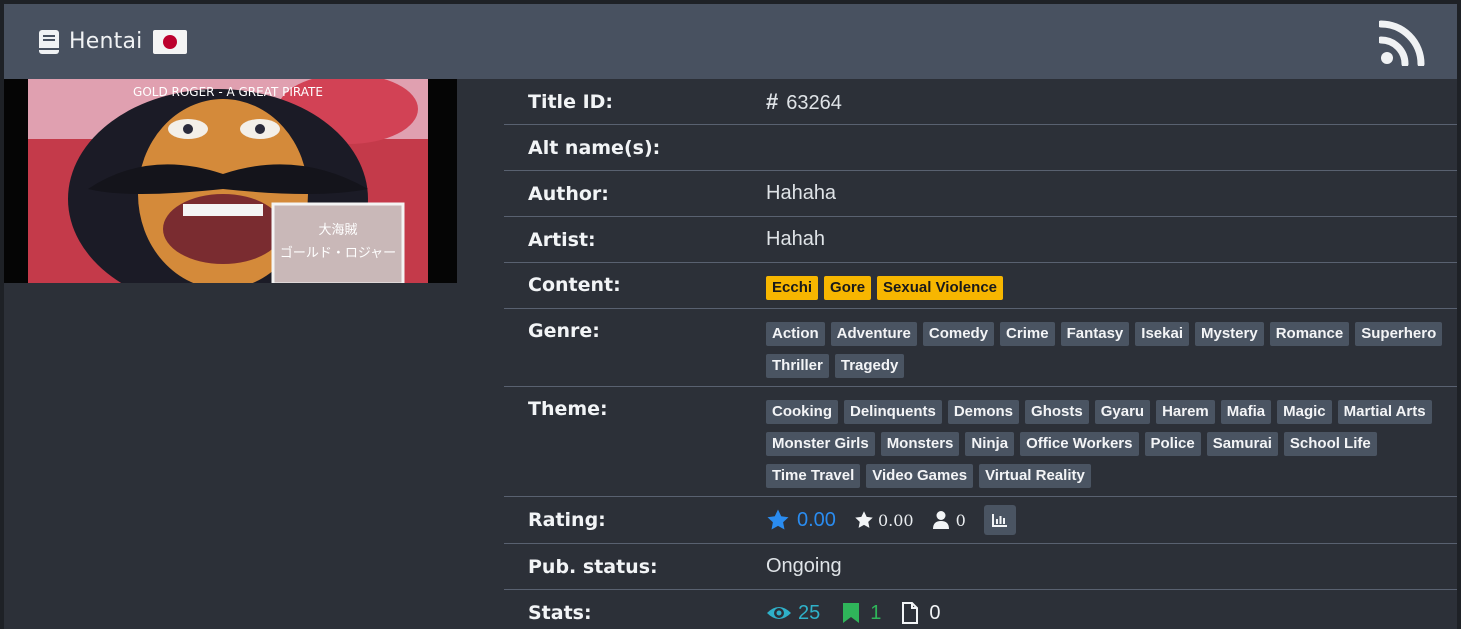  What do you see at coordinates (338, 253) in the screenshot?
I see `cover-jp-name: ゴールド・ロジャー` at bounding box center [338, 253].